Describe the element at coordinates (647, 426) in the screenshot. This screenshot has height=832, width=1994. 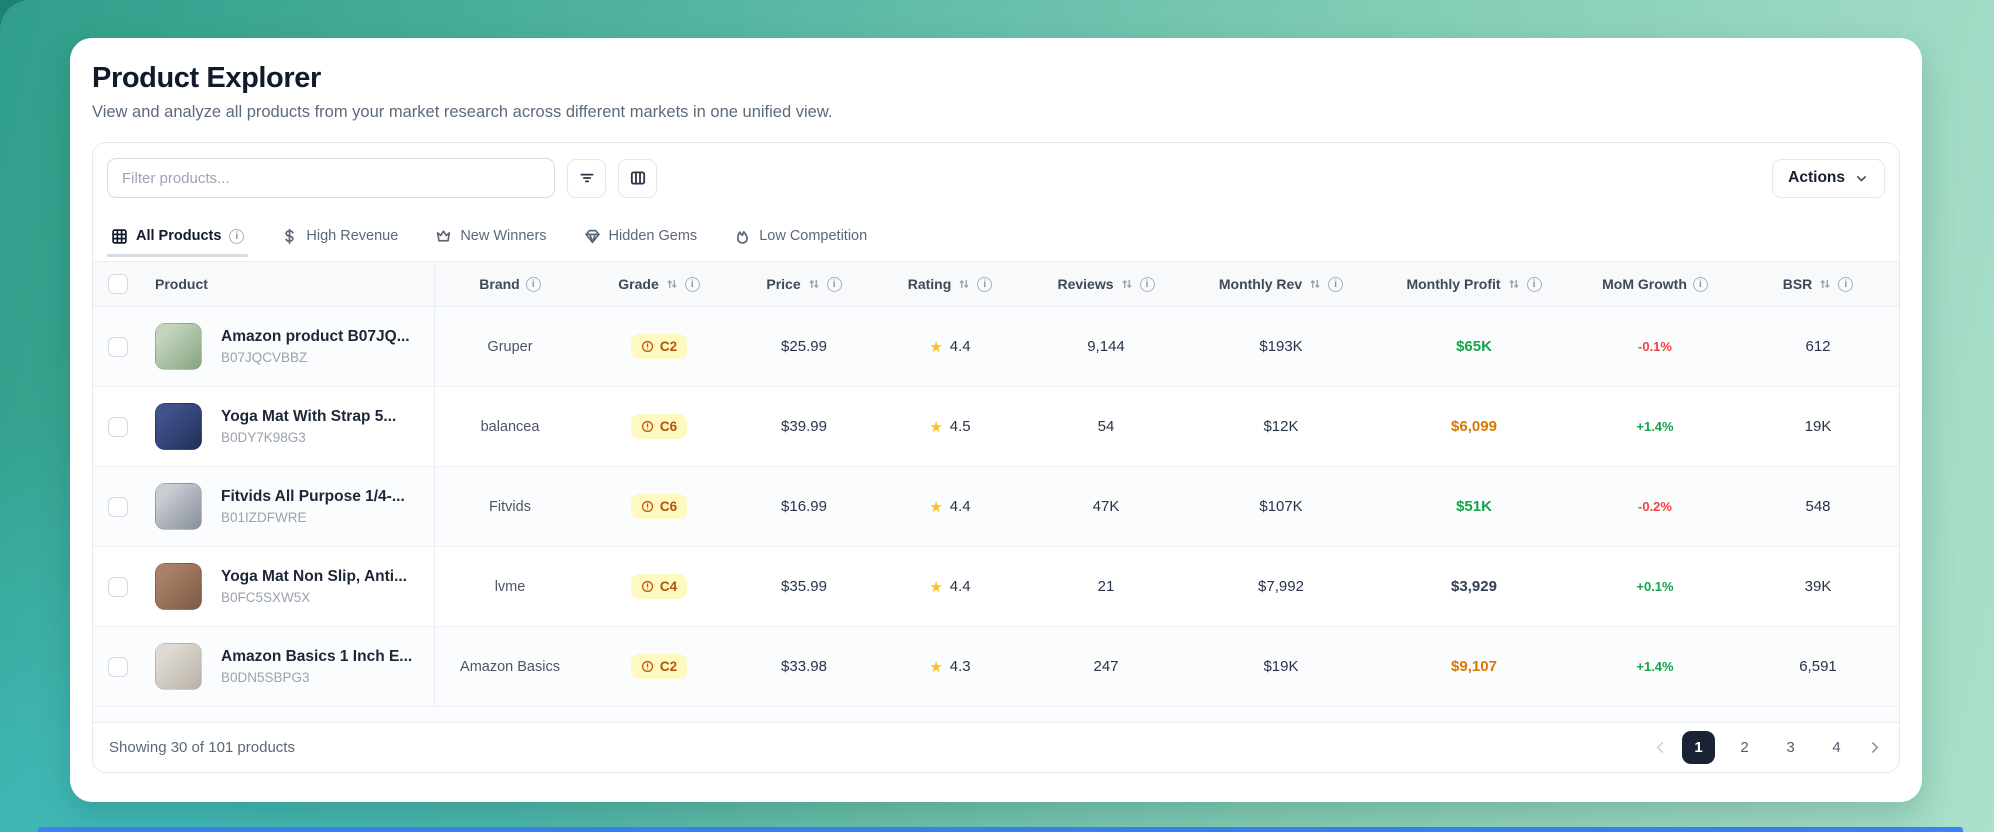
I see `alert-circle-icon` at that location.